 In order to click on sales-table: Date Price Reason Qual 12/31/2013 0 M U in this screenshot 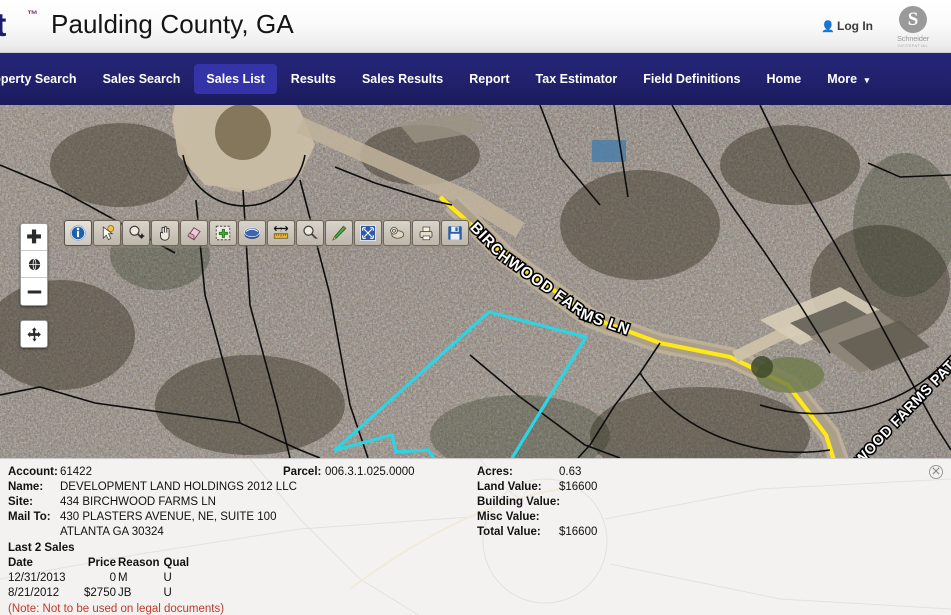, I will do `click(100, 578)`.